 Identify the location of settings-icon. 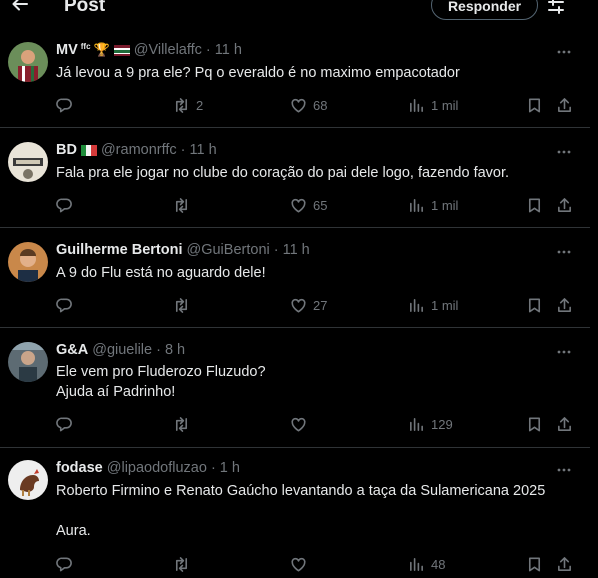
(556, 8).